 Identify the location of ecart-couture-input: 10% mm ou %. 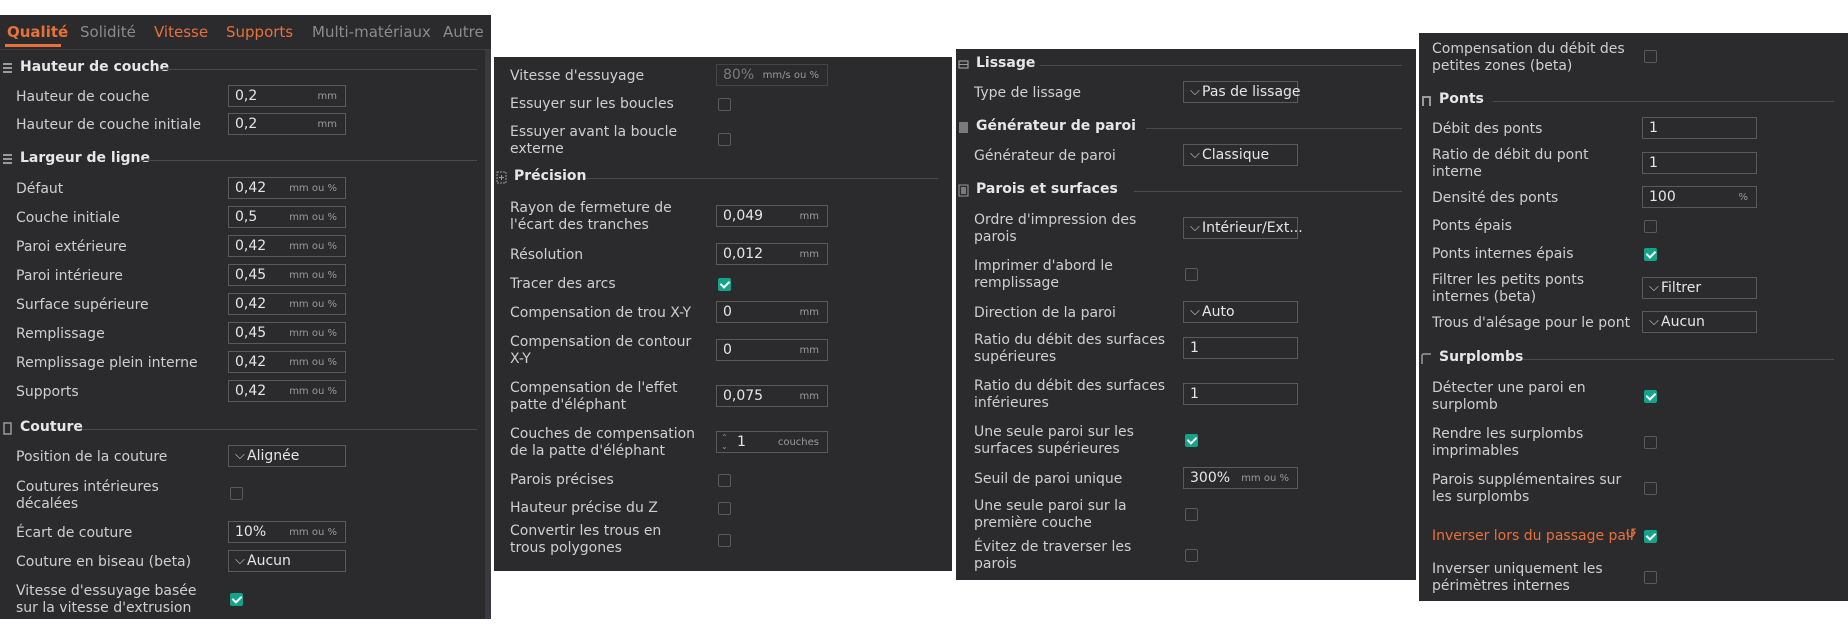
(287, 532).